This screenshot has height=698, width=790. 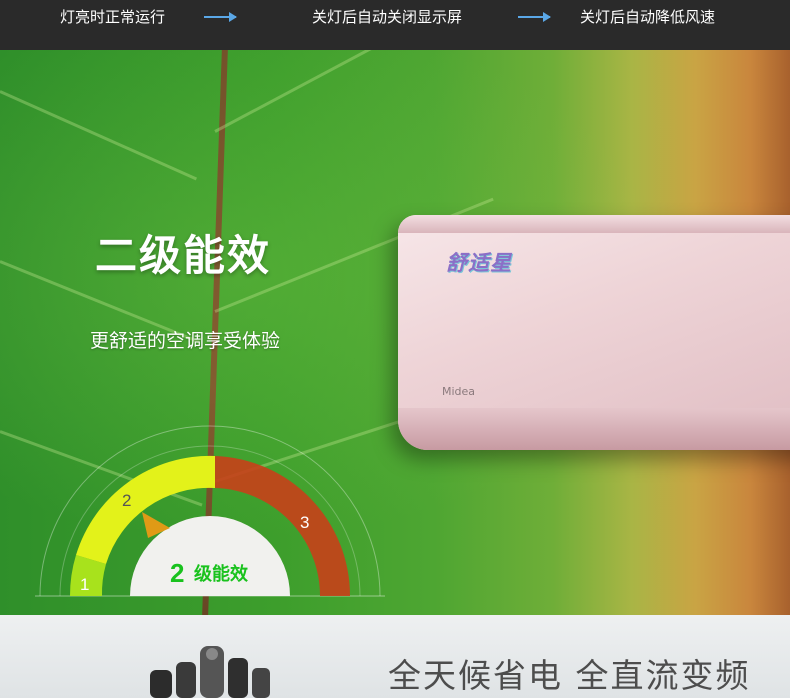 What do you see at coordinates (569, 675) in the screenshot?
I see `section-title: 全天候省电 全直流变频` at bounding box center [569, 675].